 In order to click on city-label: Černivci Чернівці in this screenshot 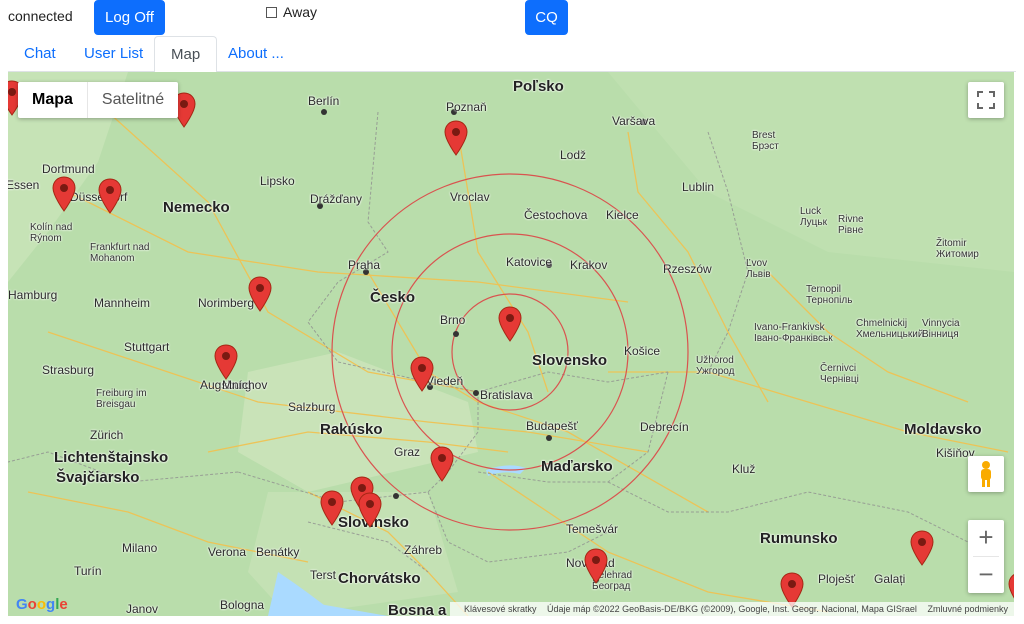, I will do `click(839, 374)`.